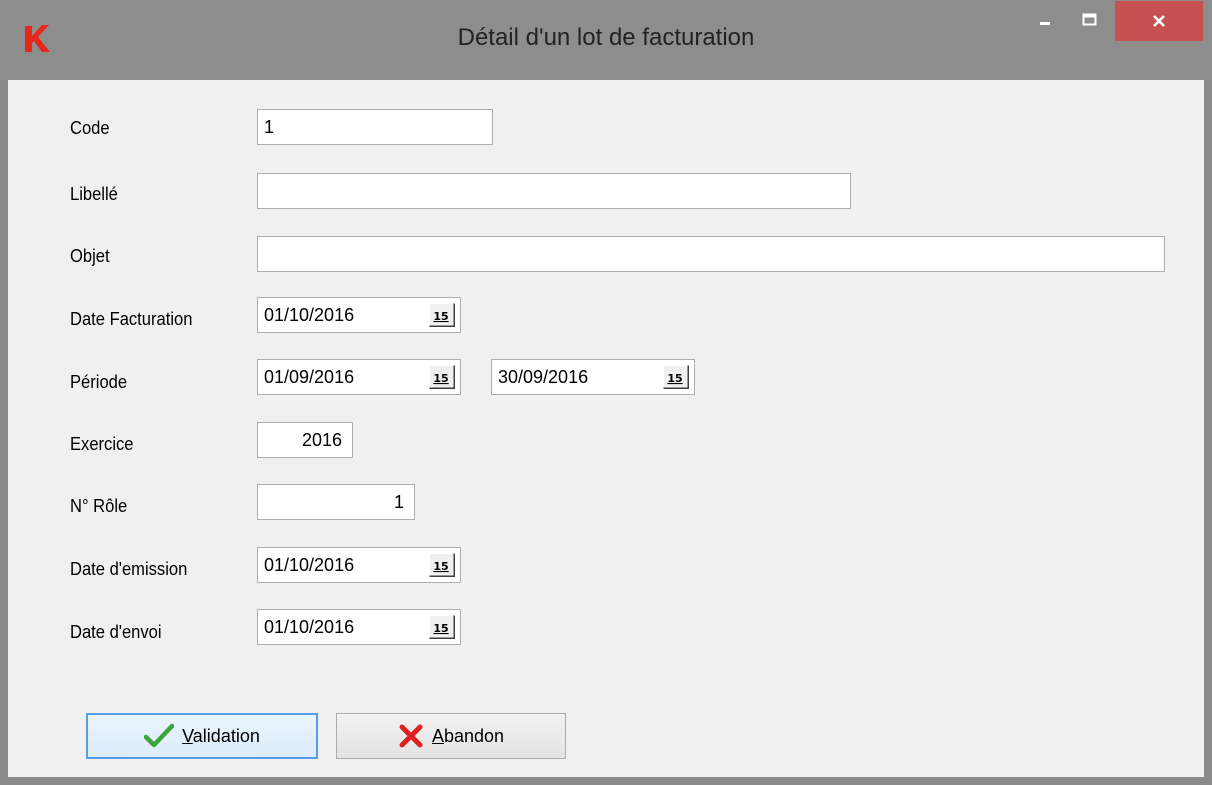  Describe the element at coordinates (359, 627) in the screenshot. I see `date-envoi-picker: 01/10/2016 15` at that location.